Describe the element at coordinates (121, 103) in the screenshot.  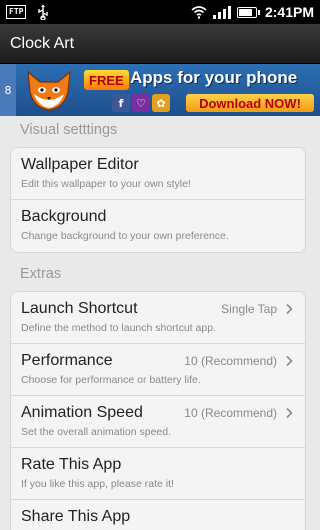
I see `facebook-icon: f` at that location.